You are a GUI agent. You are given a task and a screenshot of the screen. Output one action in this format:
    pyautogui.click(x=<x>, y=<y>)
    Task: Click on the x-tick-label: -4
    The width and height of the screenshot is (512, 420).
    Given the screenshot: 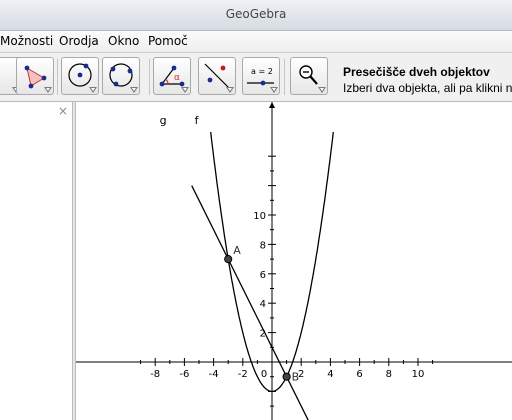 What is the action you would take?
    pyautogui.click(x=214, y=374)
    